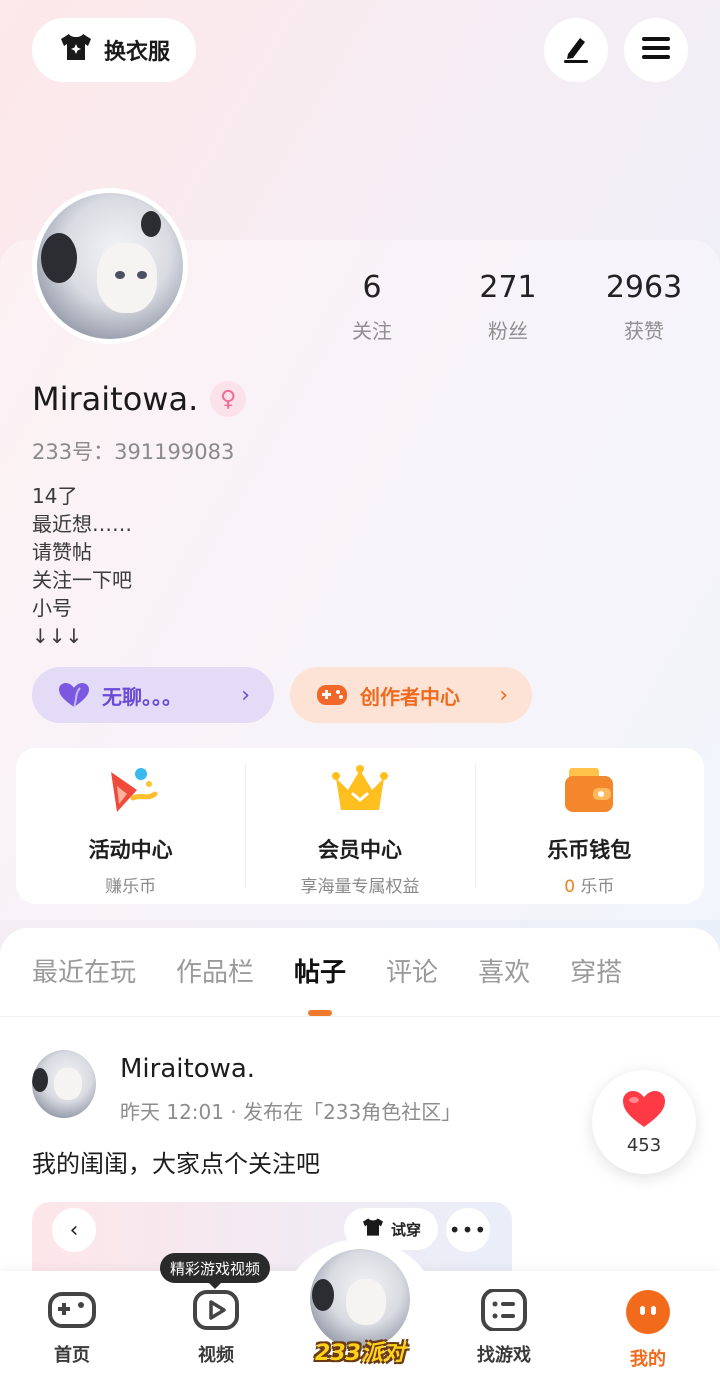  Describe the element at coordinates (187, 1069) in the screenshot. I see `post-author-name: Miraitowa.` at that location.